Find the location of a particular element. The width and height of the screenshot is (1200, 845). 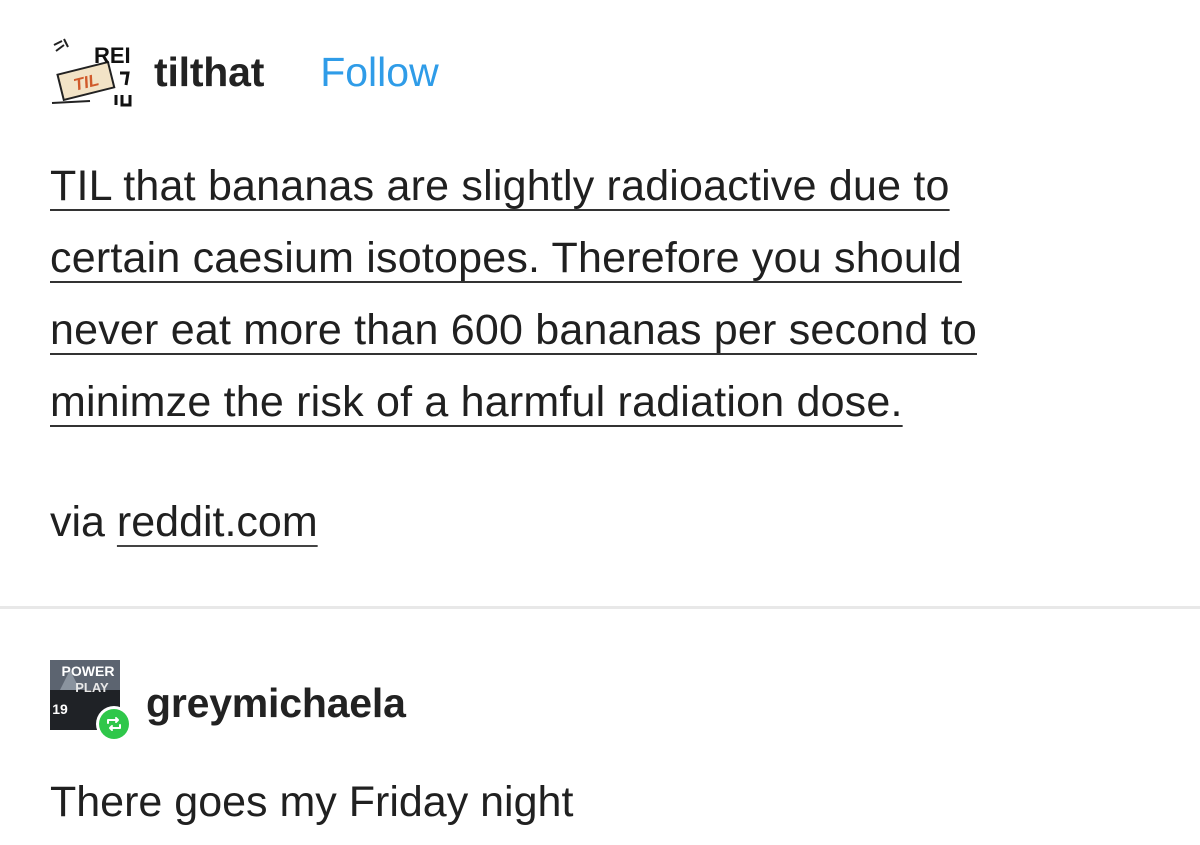

reply-text: There goes my Friday night is located at coordinates (311, 802).